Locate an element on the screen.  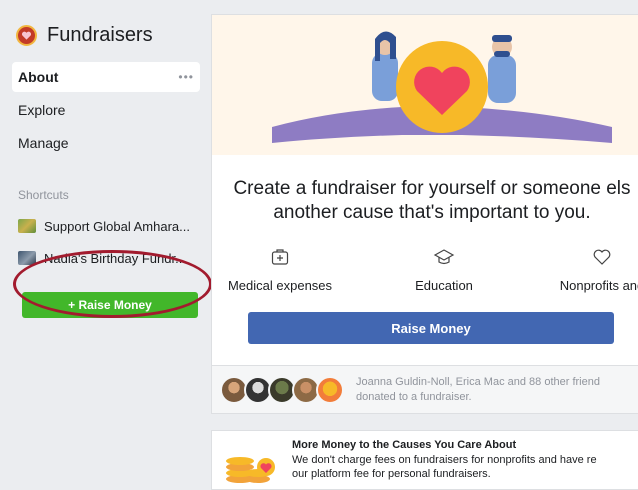
people-holding-heart-illustration is located at coordinates (442, 87).